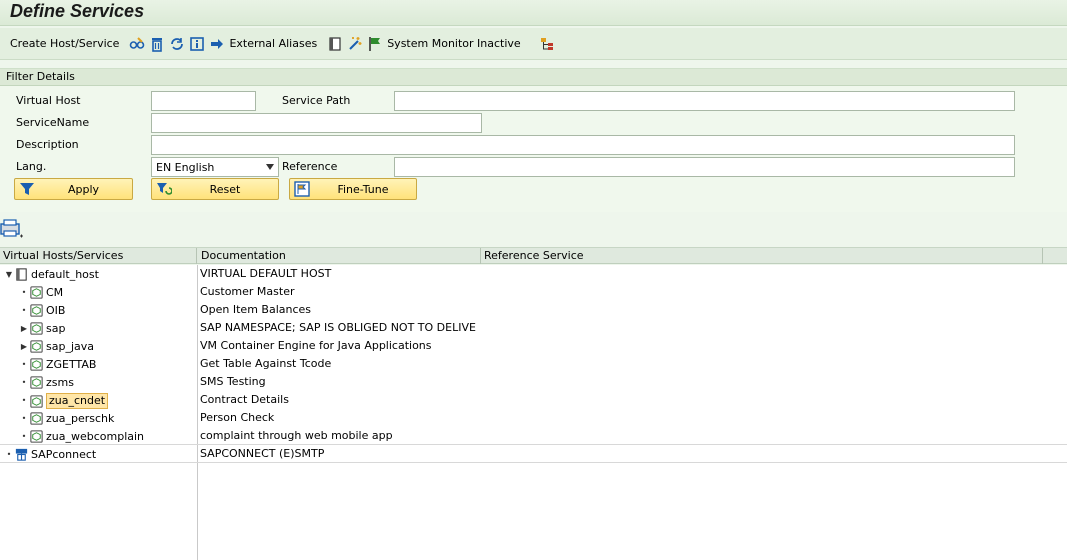 The height and width of the screenshot is (560, 1067). What do you see at coordinates (31, 166) in the screenshot?
I see `lang-label: Lang.` at bounding box center [31, 166].